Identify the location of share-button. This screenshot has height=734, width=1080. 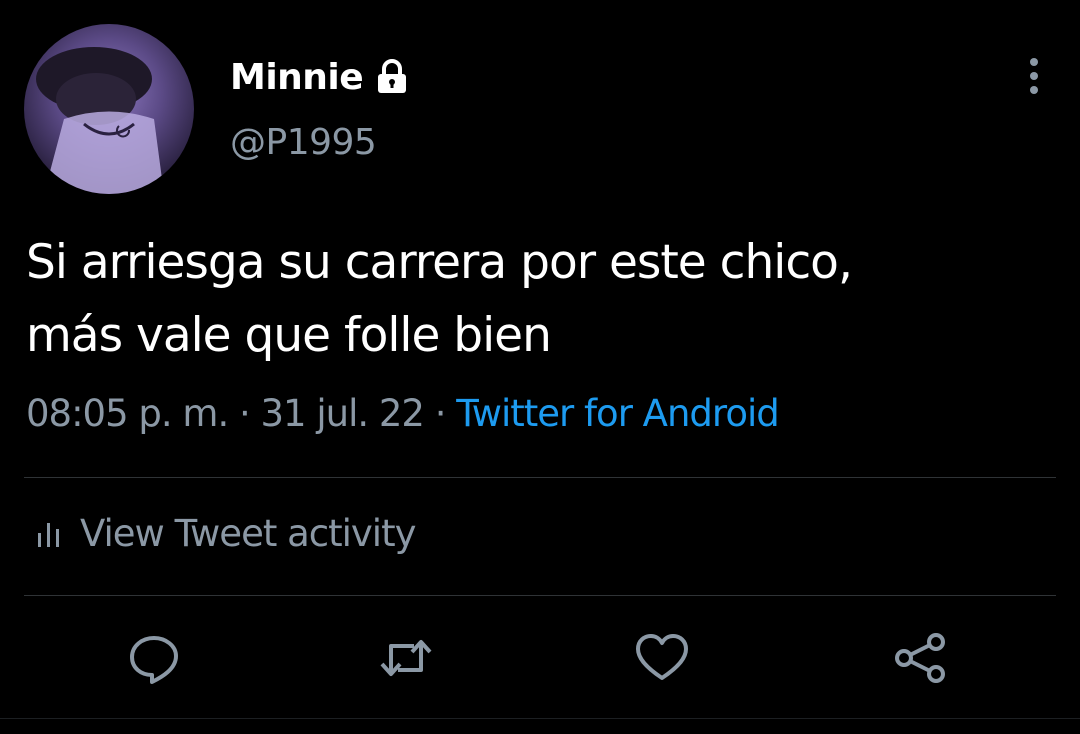
(920, 658).